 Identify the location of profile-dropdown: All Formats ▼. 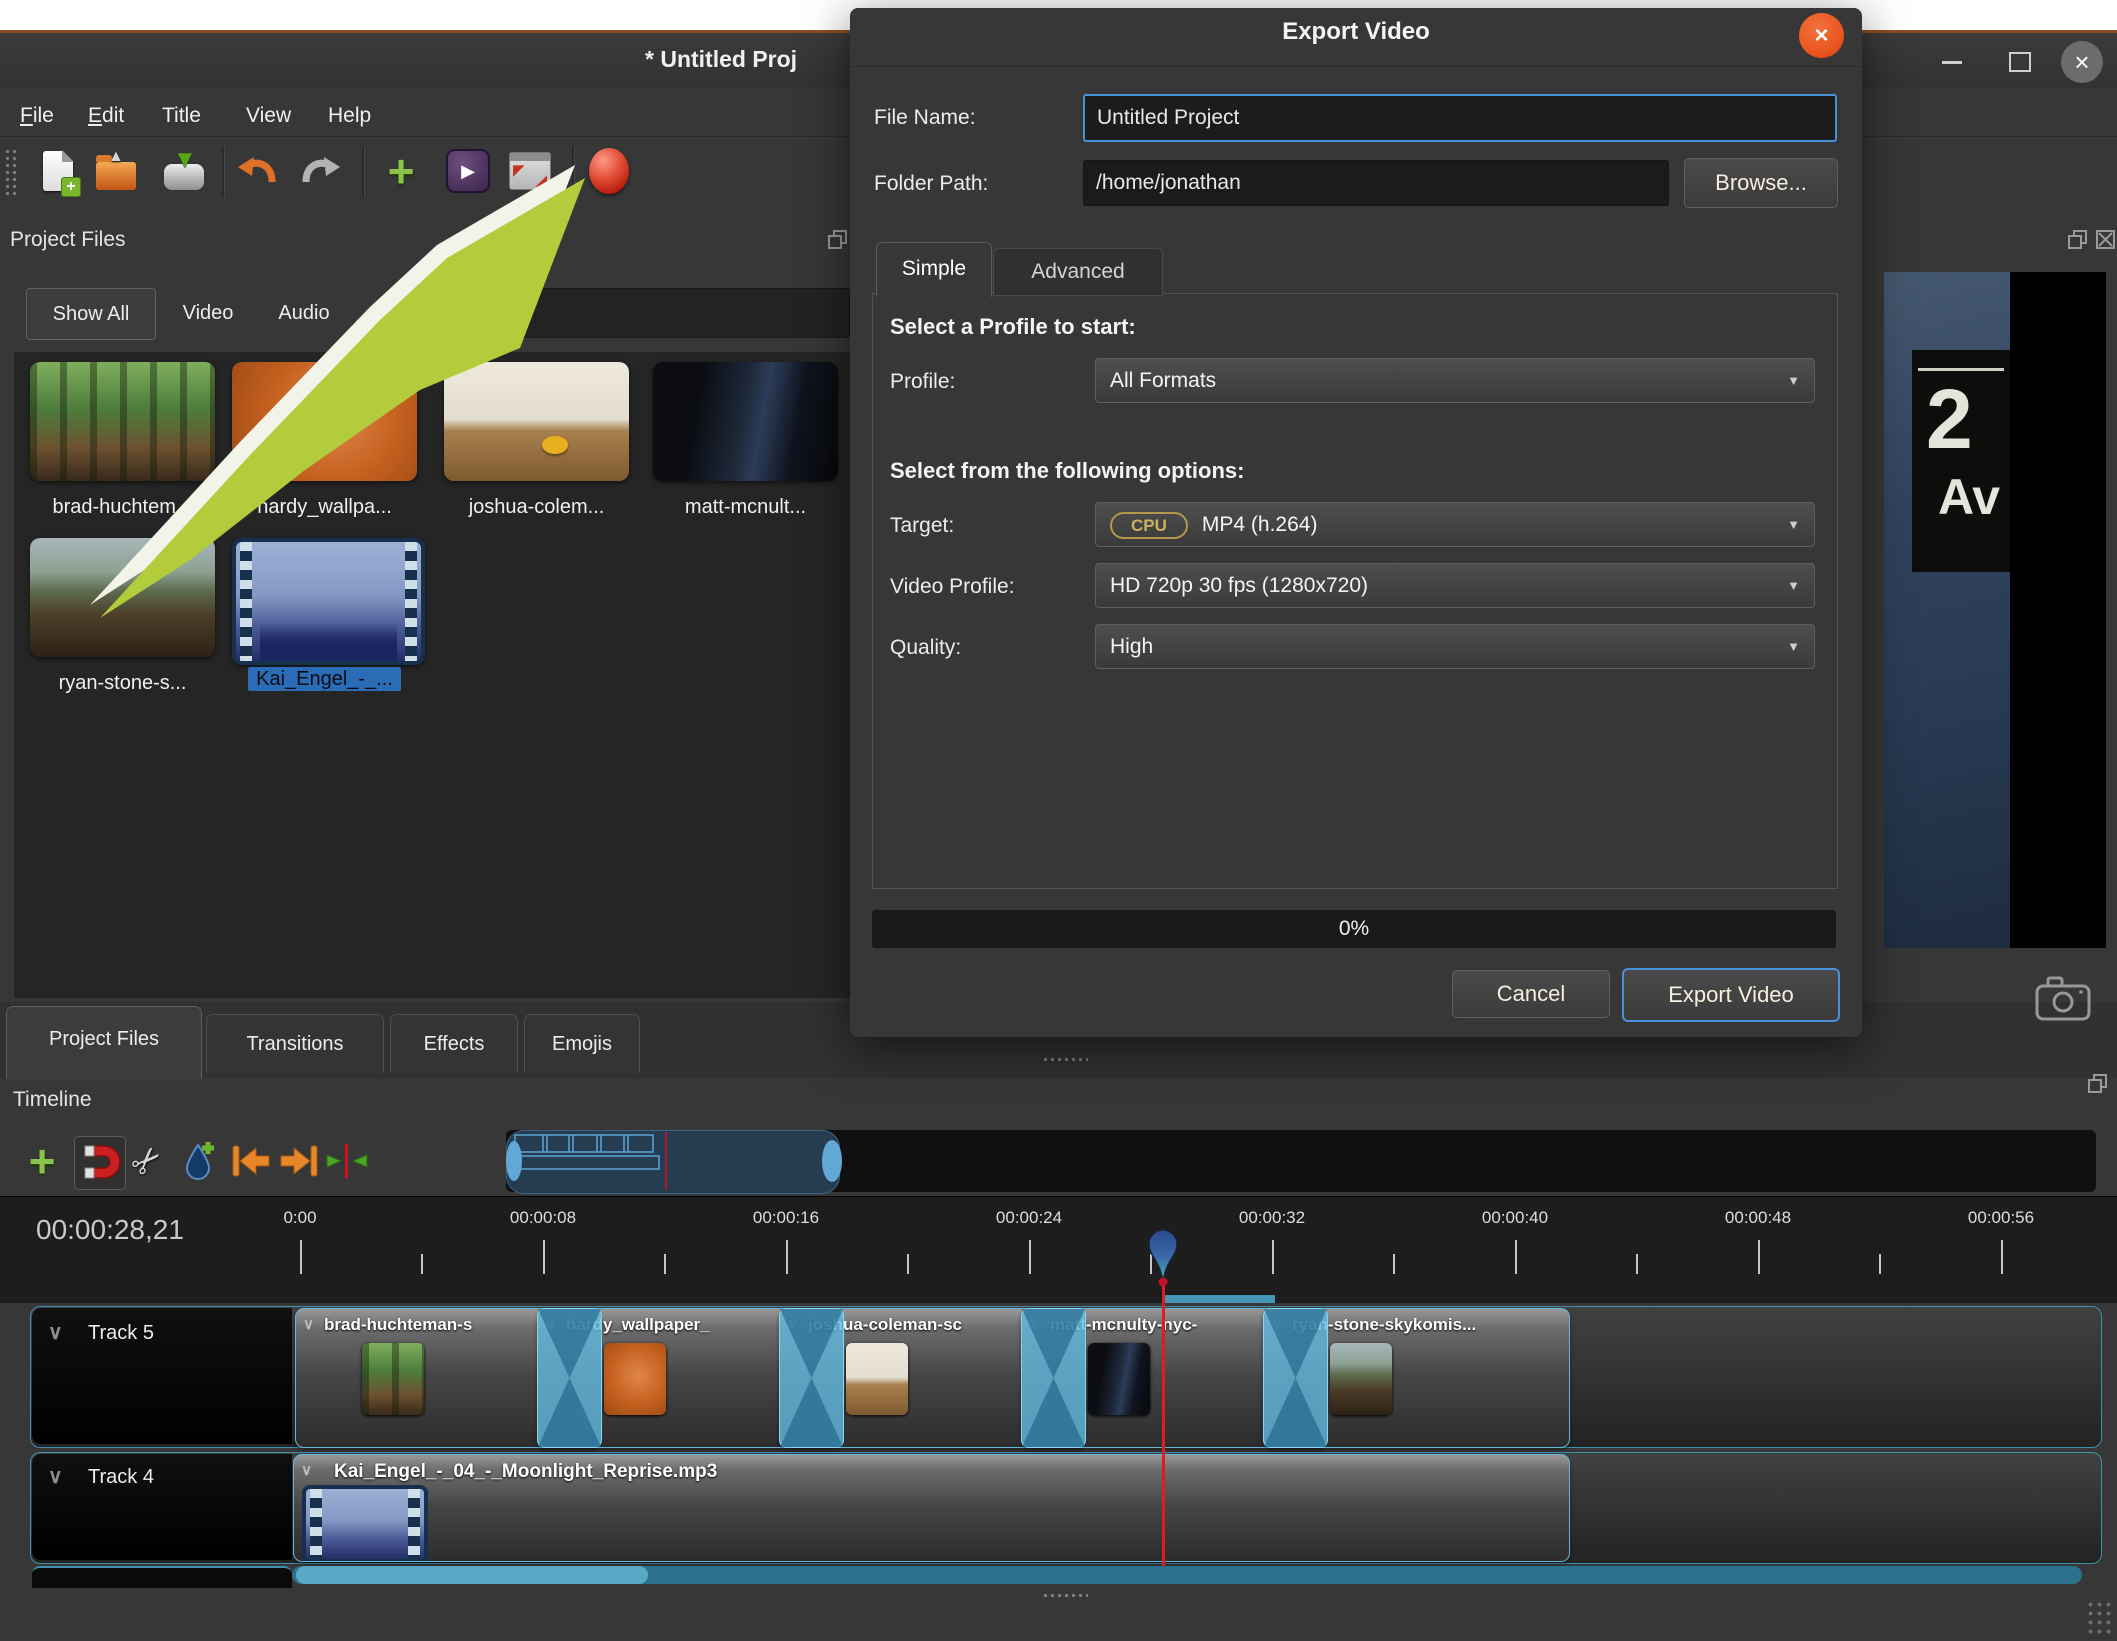
(1455, 380).